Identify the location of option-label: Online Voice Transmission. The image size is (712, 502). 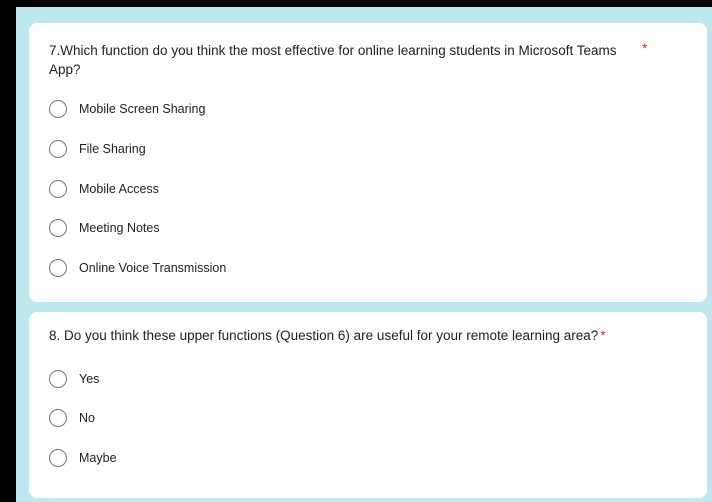
(153, 268).